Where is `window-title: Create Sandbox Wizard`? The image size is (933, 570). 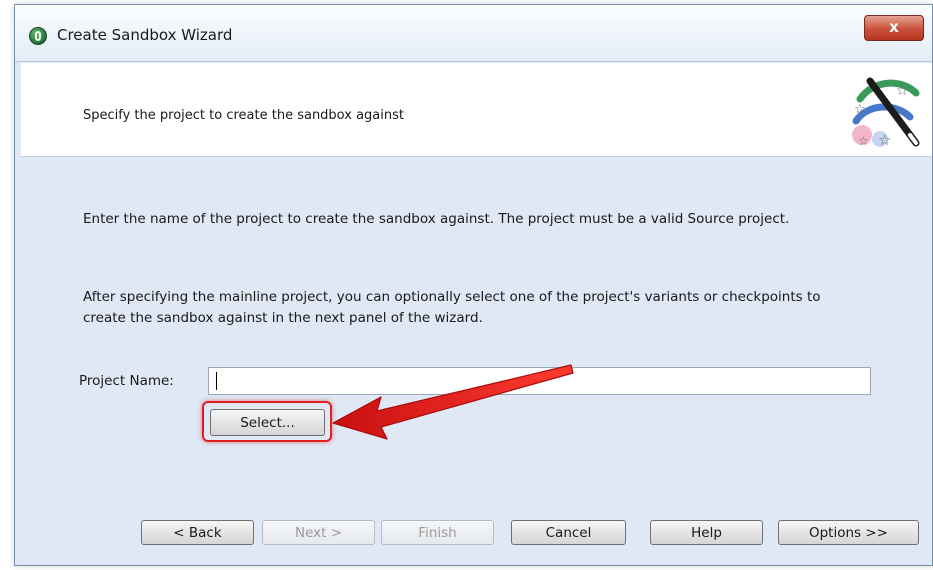
window-title: Create Sandbox Wizard is located at coordinates (145, 35).